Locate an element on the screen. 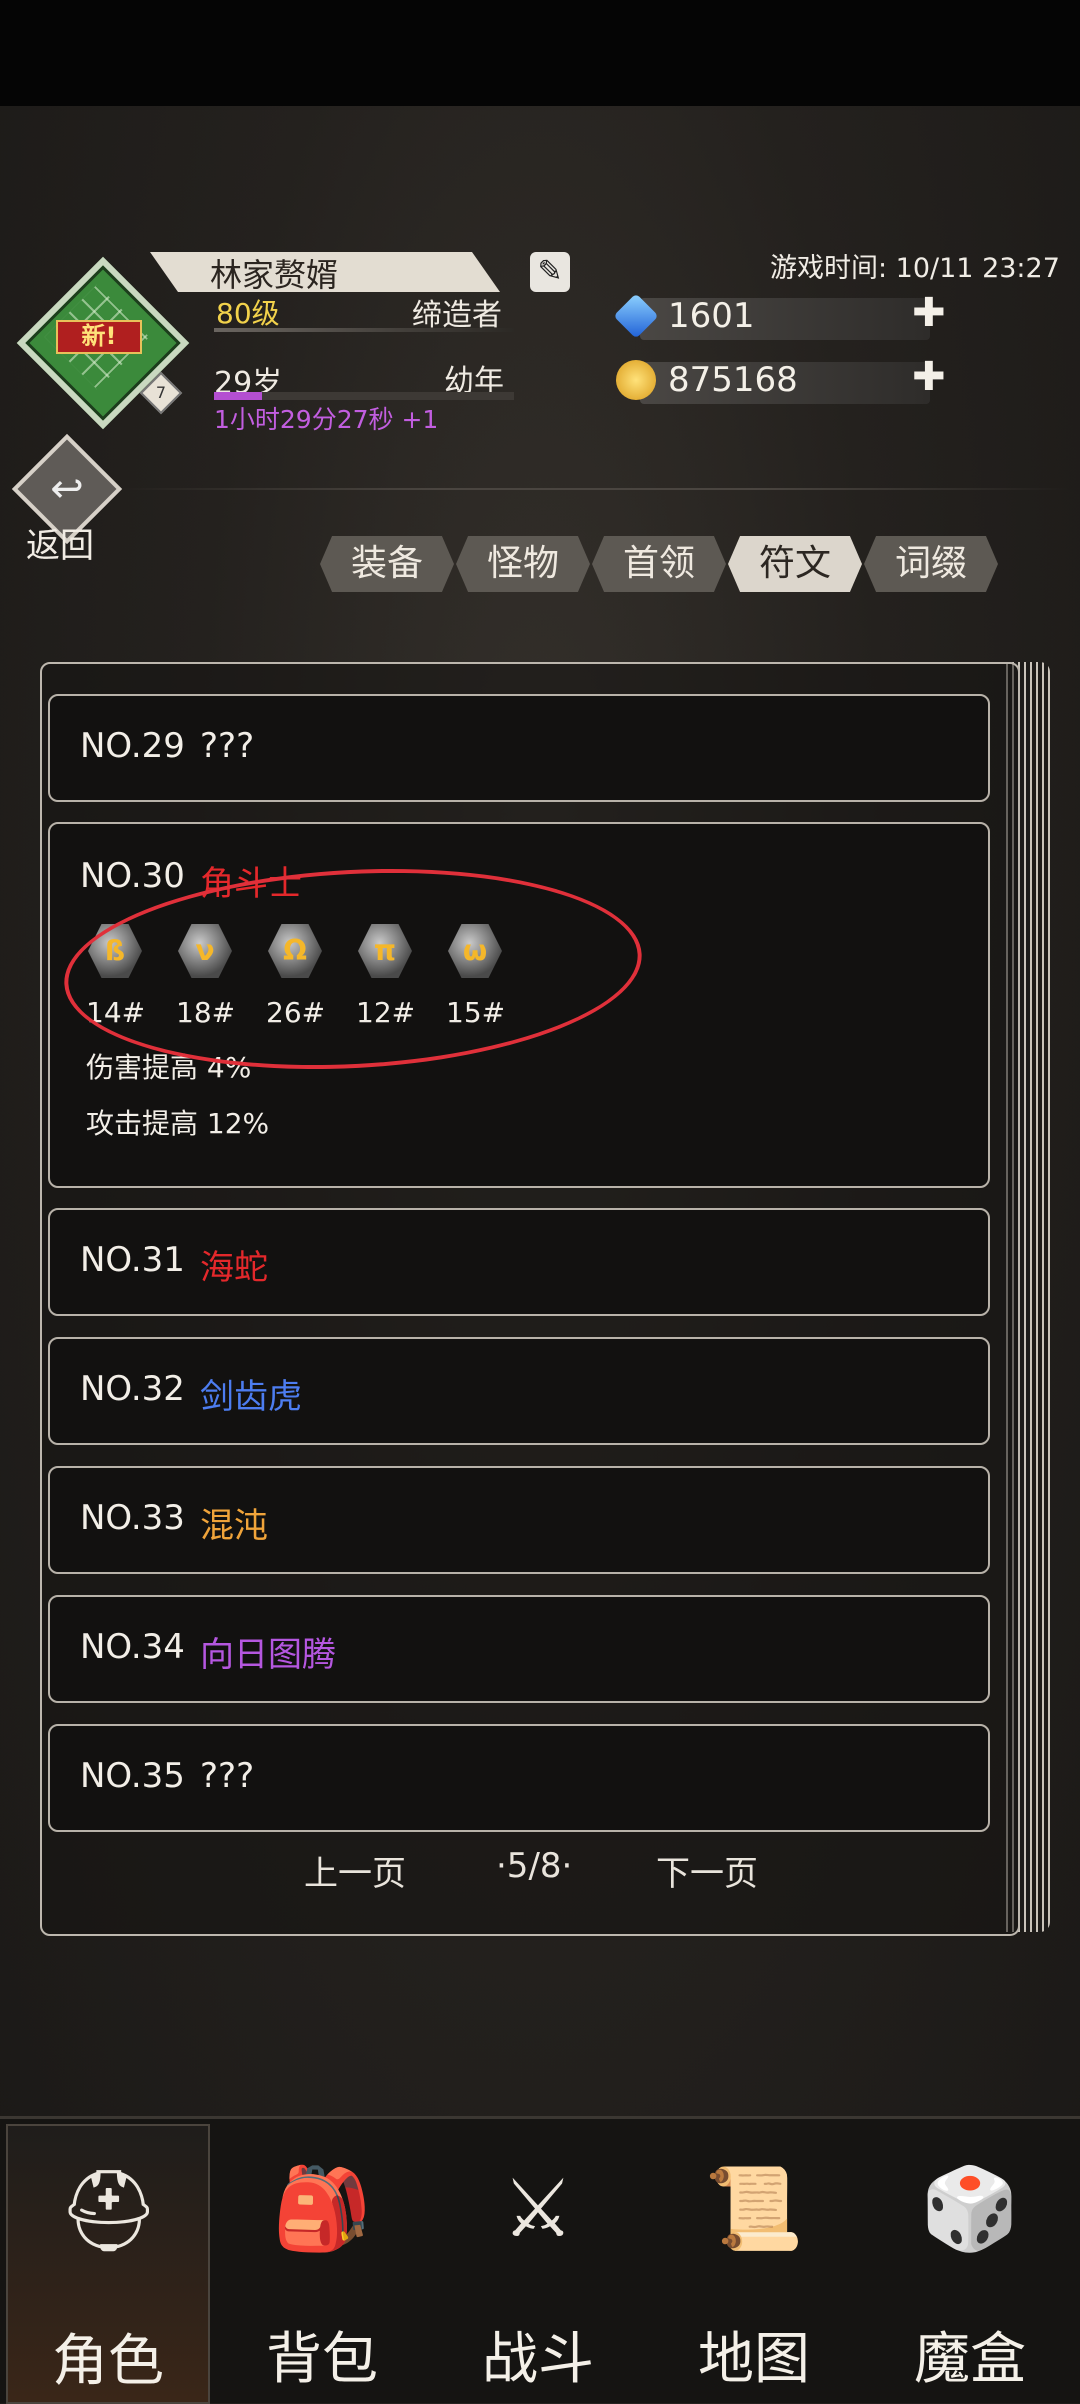  nav-magic-box: 🎲 魔盒 is located at coordinates (970, 2262).